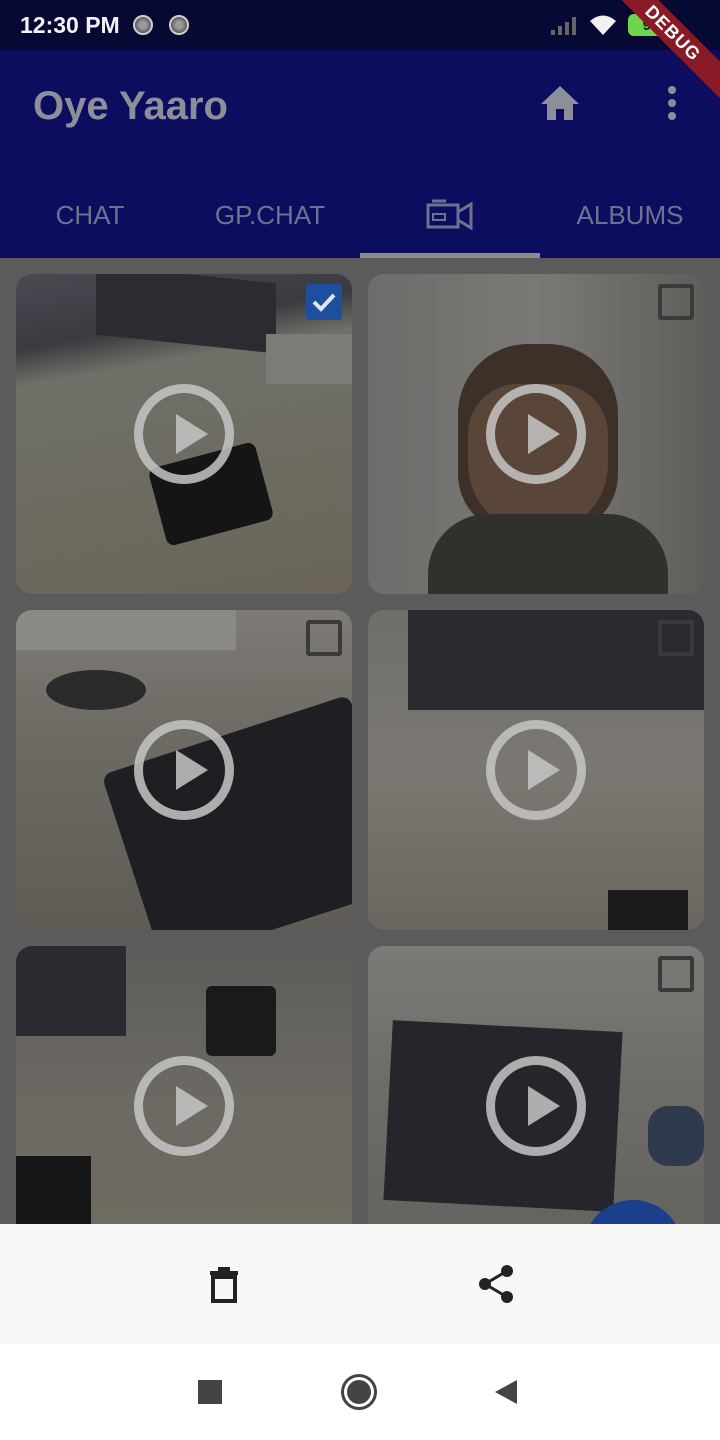 The image size is (720, 1440). What do you see at coordinates (563, 26) in the screenshot?
I see `signal-icon` at bounding box center [563, 26].